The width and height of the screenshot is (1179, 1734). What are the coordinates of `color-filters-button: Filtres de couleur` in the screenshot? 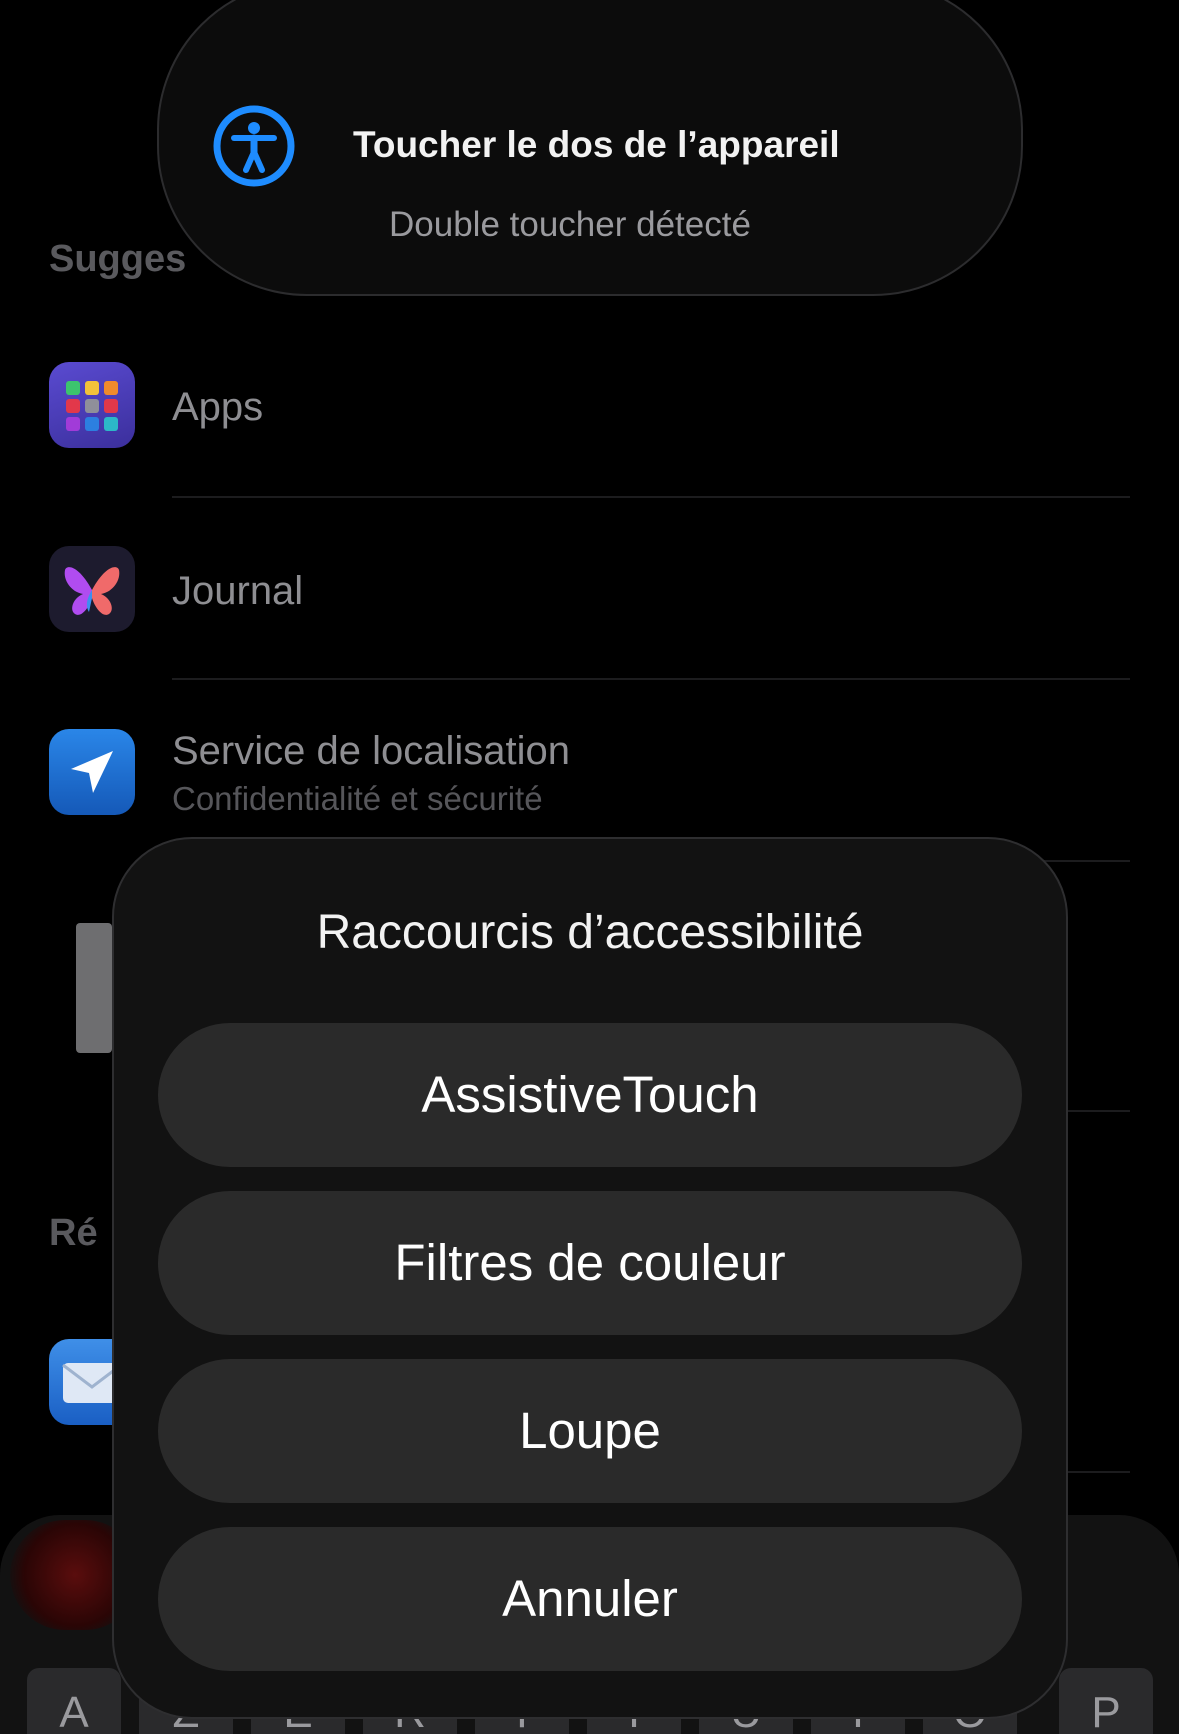 It's located at (590, 1263).